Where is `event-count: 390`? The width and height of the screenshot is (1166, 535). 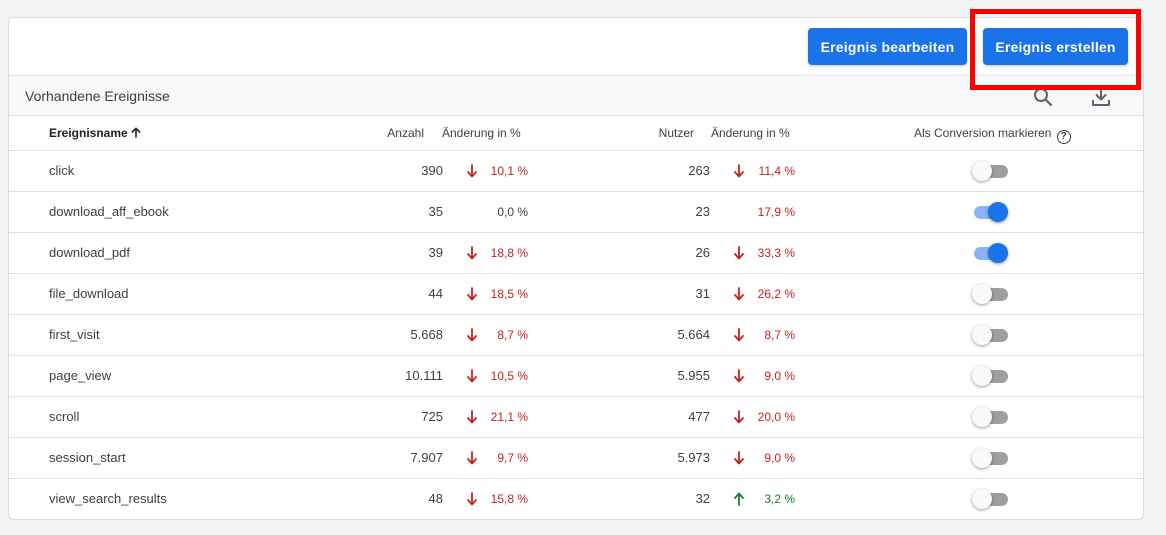
event-count: 390 is located at coordinates (432, 170).